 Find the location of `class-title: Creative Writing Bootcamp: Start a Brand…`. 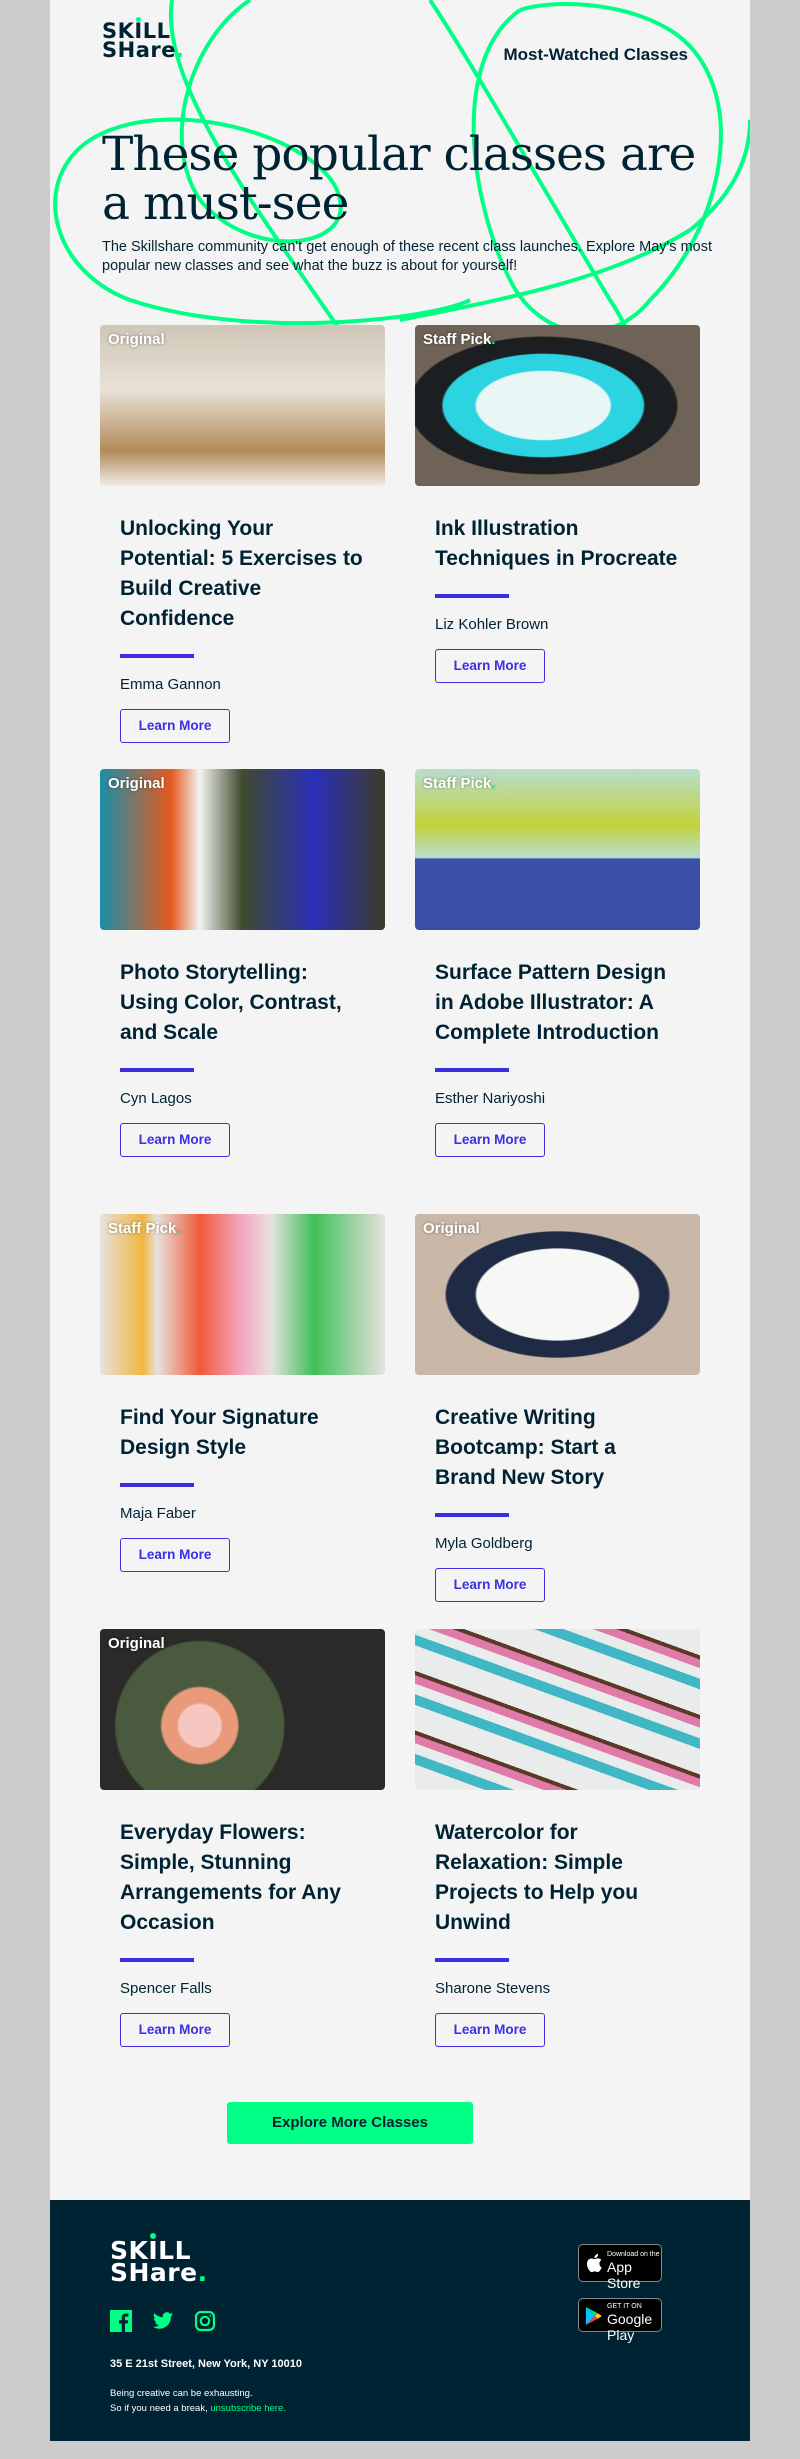

class-title: Creative Writing Bootcamp: Start a Brand… is located at coordinates (557, 1448).